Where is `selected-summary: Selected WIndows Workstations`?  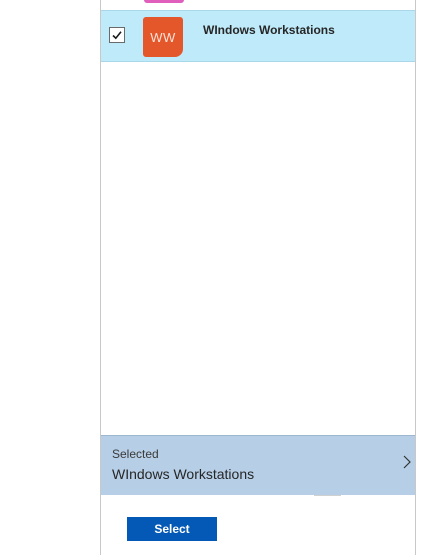 selected-summary: Selected WIndows Workstations is located at coordinates (258, 465).